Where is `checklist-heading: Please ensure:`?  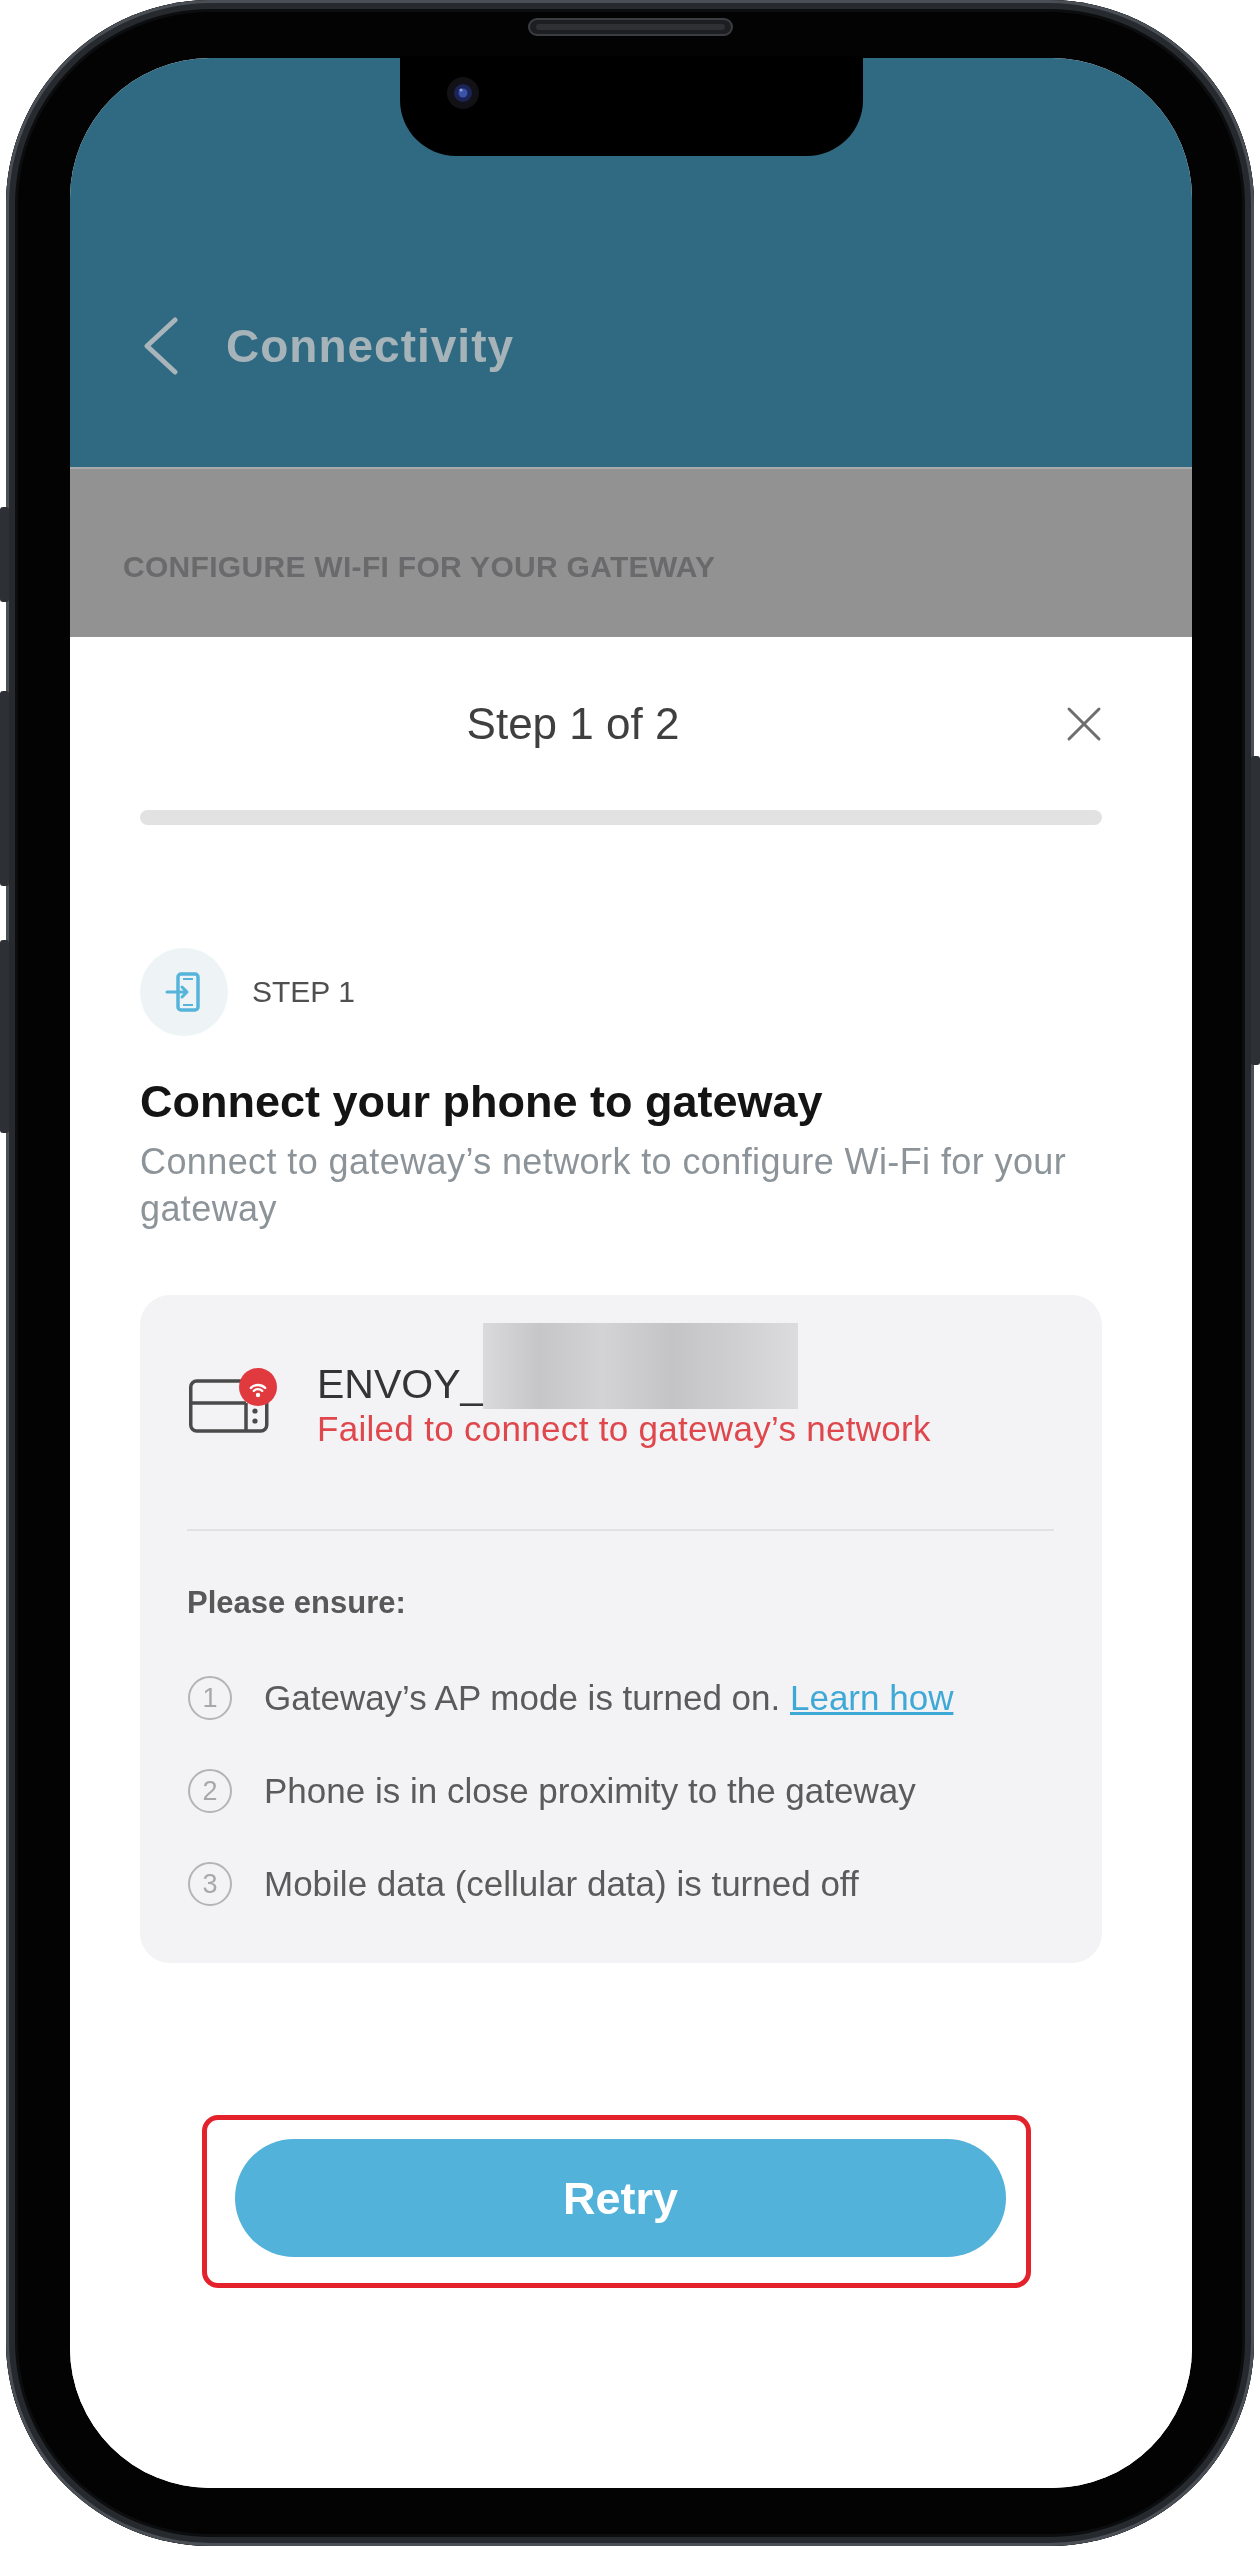 checklist-heading: Please ensure: is located at coordinates (296, 1603).